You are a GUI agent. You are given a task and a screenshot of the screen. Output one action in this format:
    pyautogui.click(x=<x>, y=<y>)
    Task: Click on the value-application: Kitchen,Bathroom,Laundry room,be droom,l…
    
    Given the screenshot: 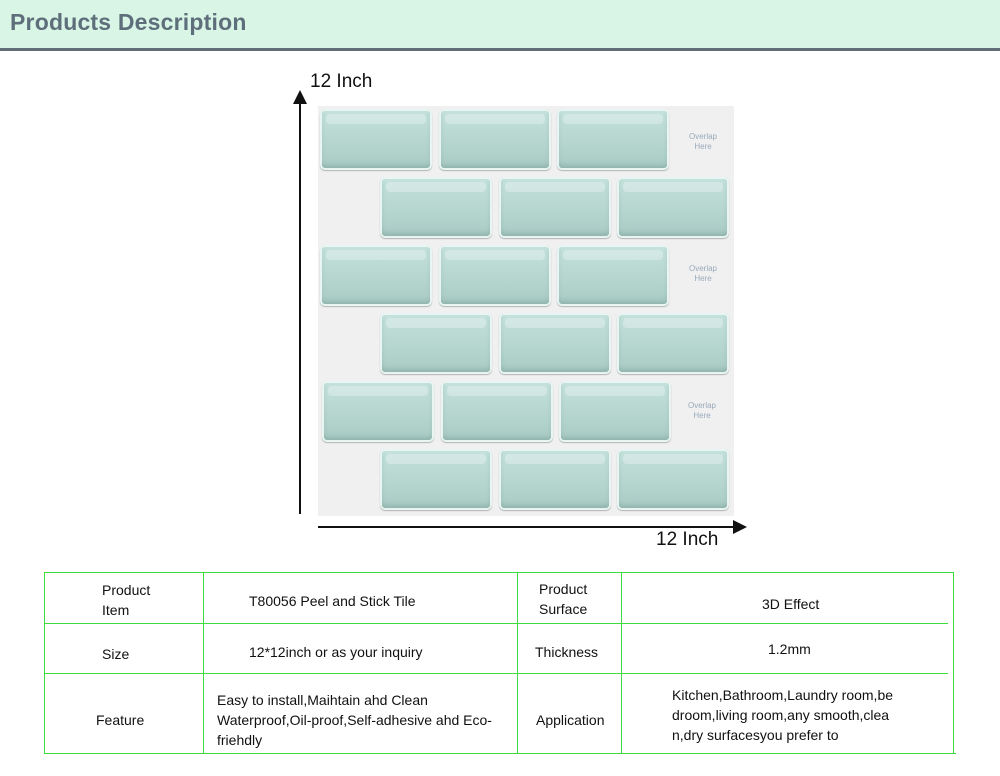 What is the action you would take?
    pyautogui.click(x=783, y=715)
    